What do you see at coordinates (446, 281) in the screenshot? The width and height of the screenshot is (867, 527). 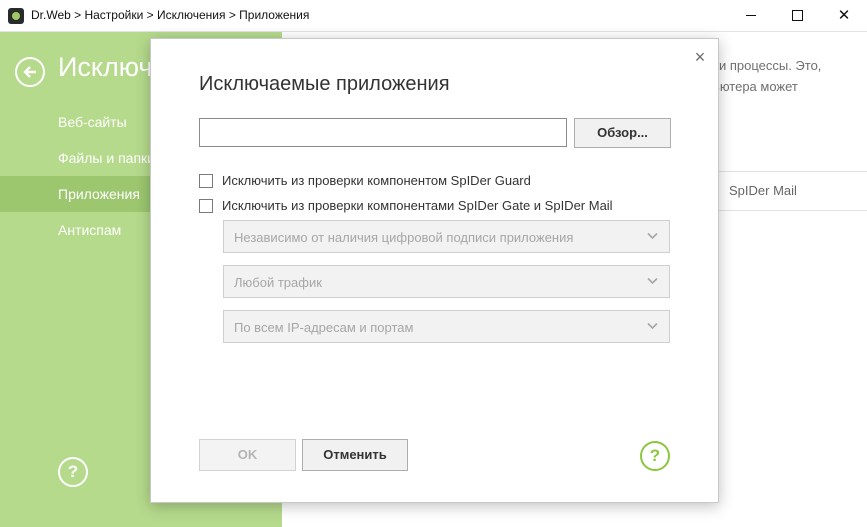 I see `traffic-select: Любой трафик` at bounding box center [446, 281].